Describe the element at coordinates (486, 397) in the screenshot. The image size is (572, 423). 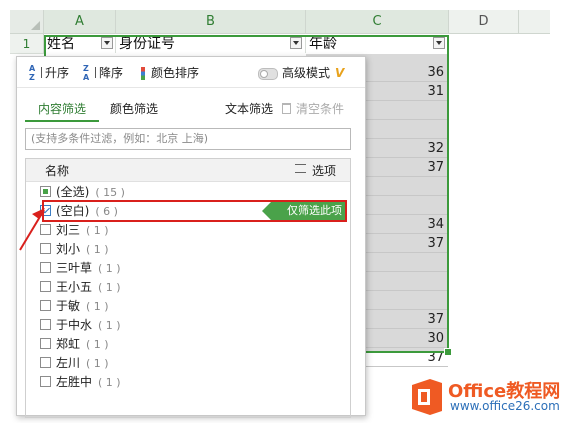
I see `watermark: Office教程网 www.office26.com` at that location.